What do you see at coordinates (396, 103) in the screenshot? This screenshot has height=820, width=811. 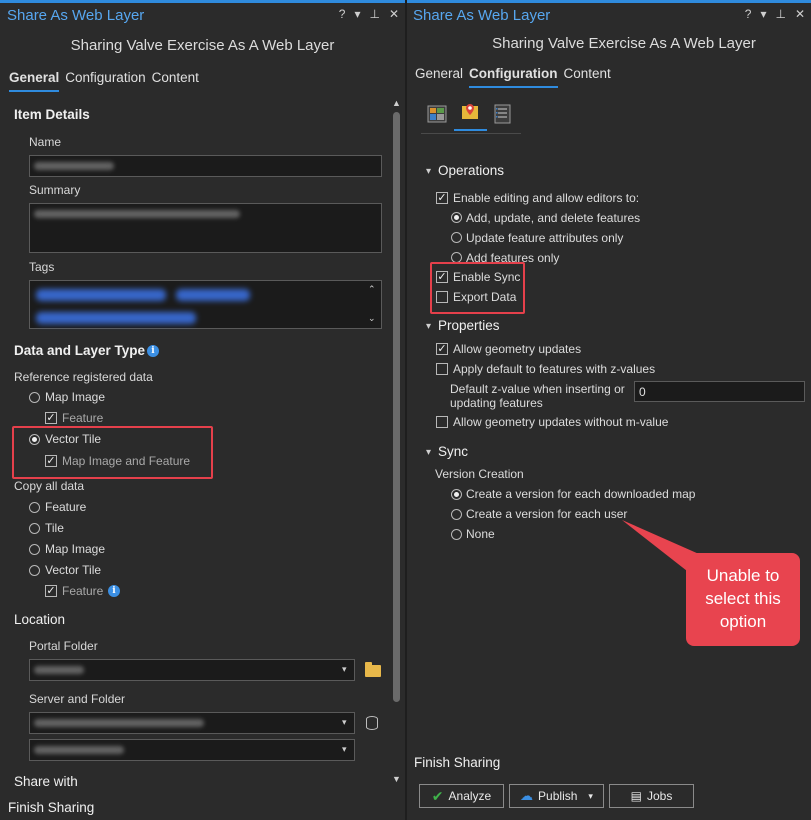 I see `scroll-up-icon: ▲` at bounding box center [396, 103].